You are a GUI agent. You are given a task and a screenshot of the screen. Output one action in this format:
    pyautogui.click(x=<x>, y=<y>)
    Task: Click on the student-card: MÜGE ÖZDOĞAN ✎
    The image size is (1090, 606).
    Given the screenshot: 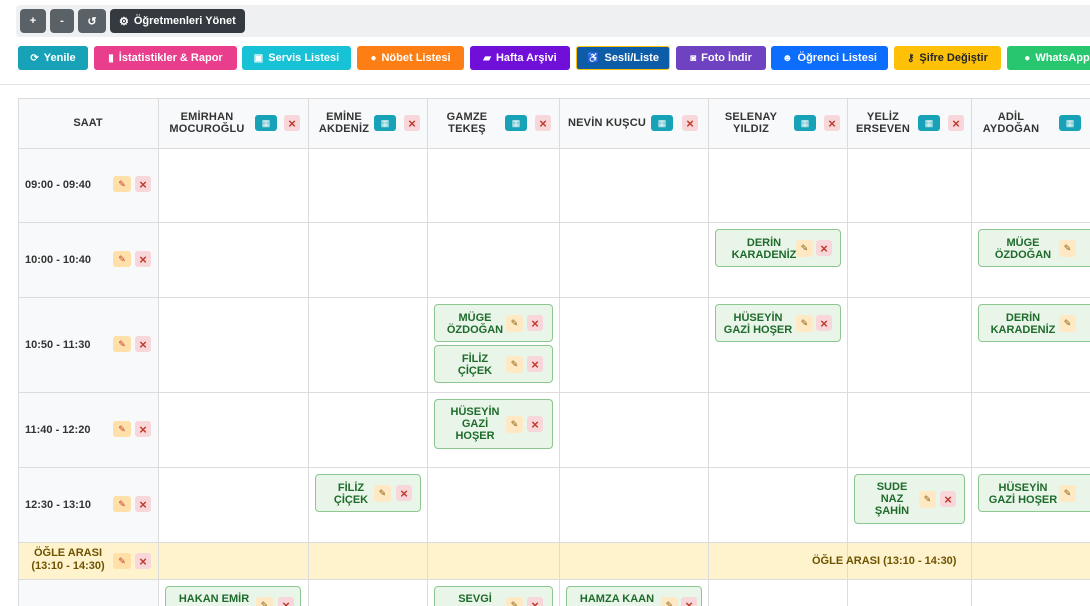 What is the action you would take?
    pyautogui.click(x=1034, y=248)
    